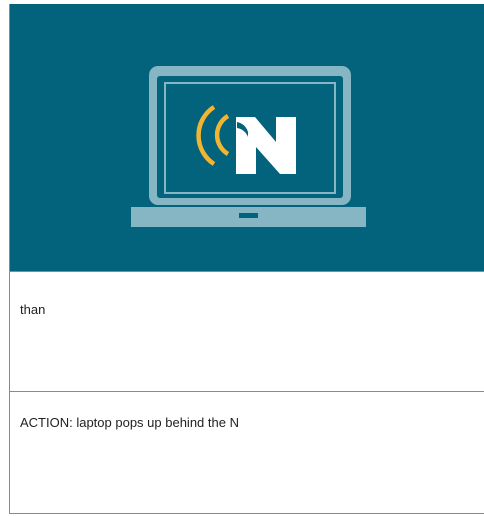 Image resolution: width=484 pixels, height=516 pixels. I want to click on script-text: than, so click(33, 309).